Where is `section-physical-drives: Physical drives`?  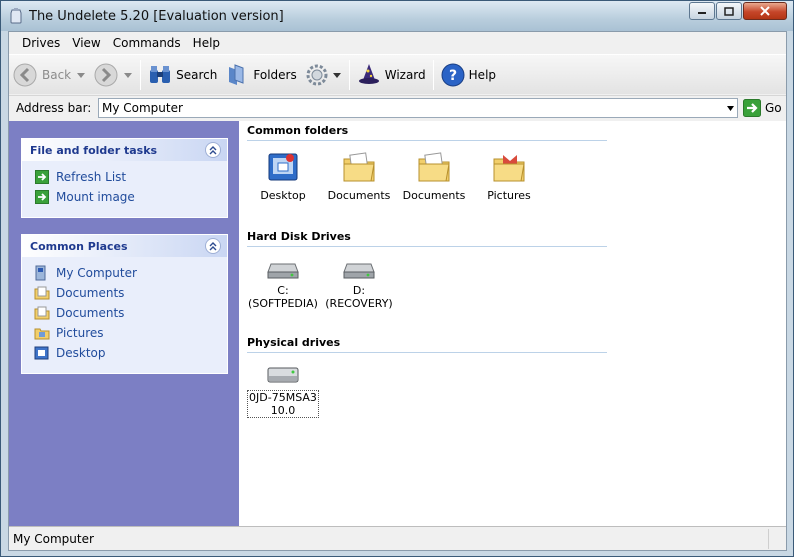 section-physical-drives: Physical drives is located at coordinates (427, 344).